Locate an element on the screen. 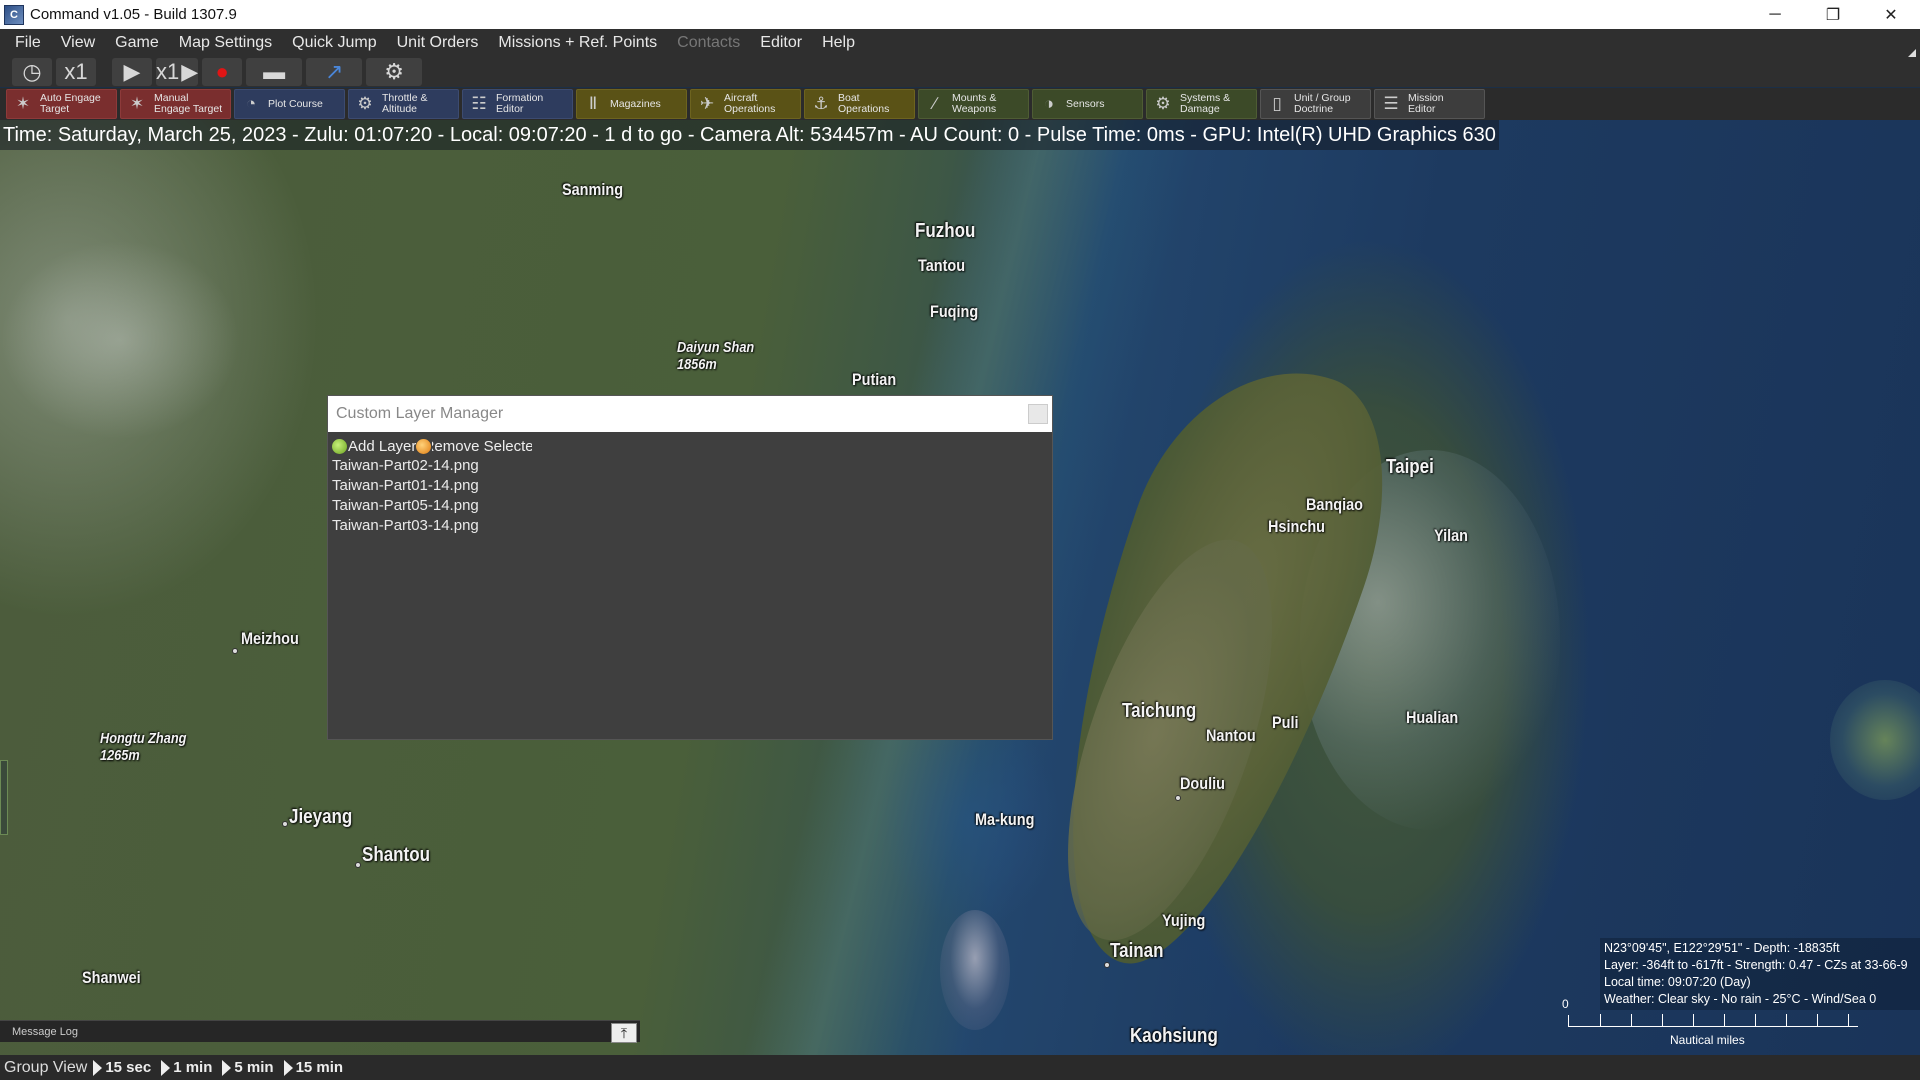  map-label-putian: Putian is located at coordinates (874, 379).